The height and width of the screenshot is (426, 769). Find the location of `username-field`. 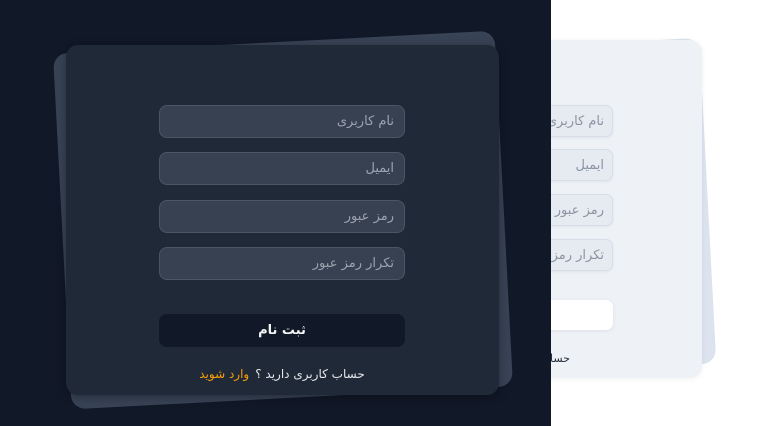

username-field is located at coordinates (282, 121).